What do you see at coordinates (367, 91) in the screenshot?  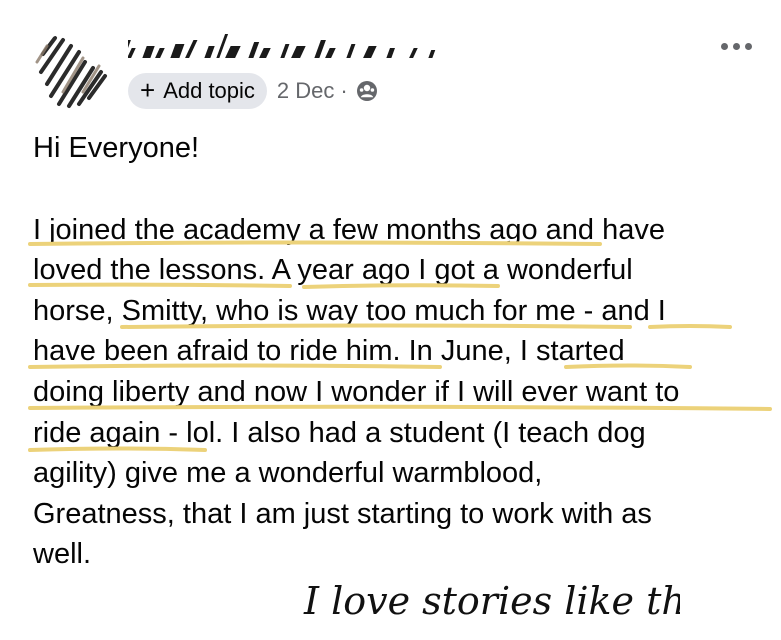 I see `group-privacy-icon` at bounding box center [367, 91].